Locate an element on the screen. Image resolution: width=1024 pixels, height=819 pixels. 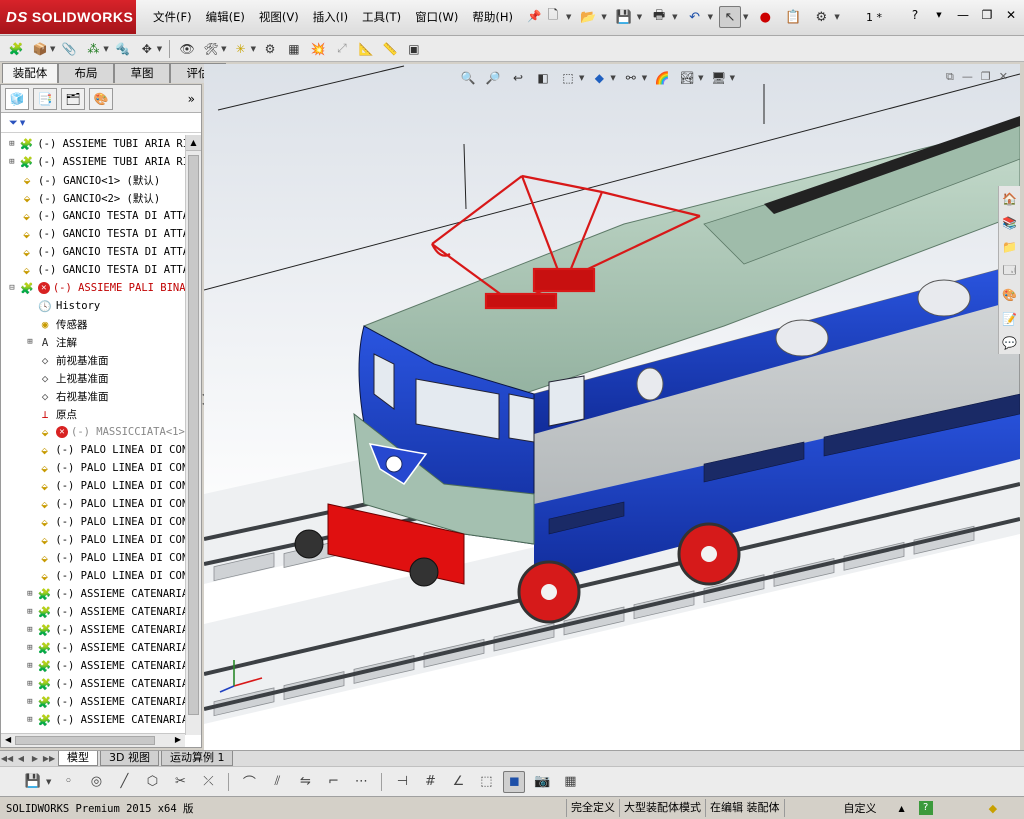
design-library-icon: 📚 is located at coordinates (1009, 223).